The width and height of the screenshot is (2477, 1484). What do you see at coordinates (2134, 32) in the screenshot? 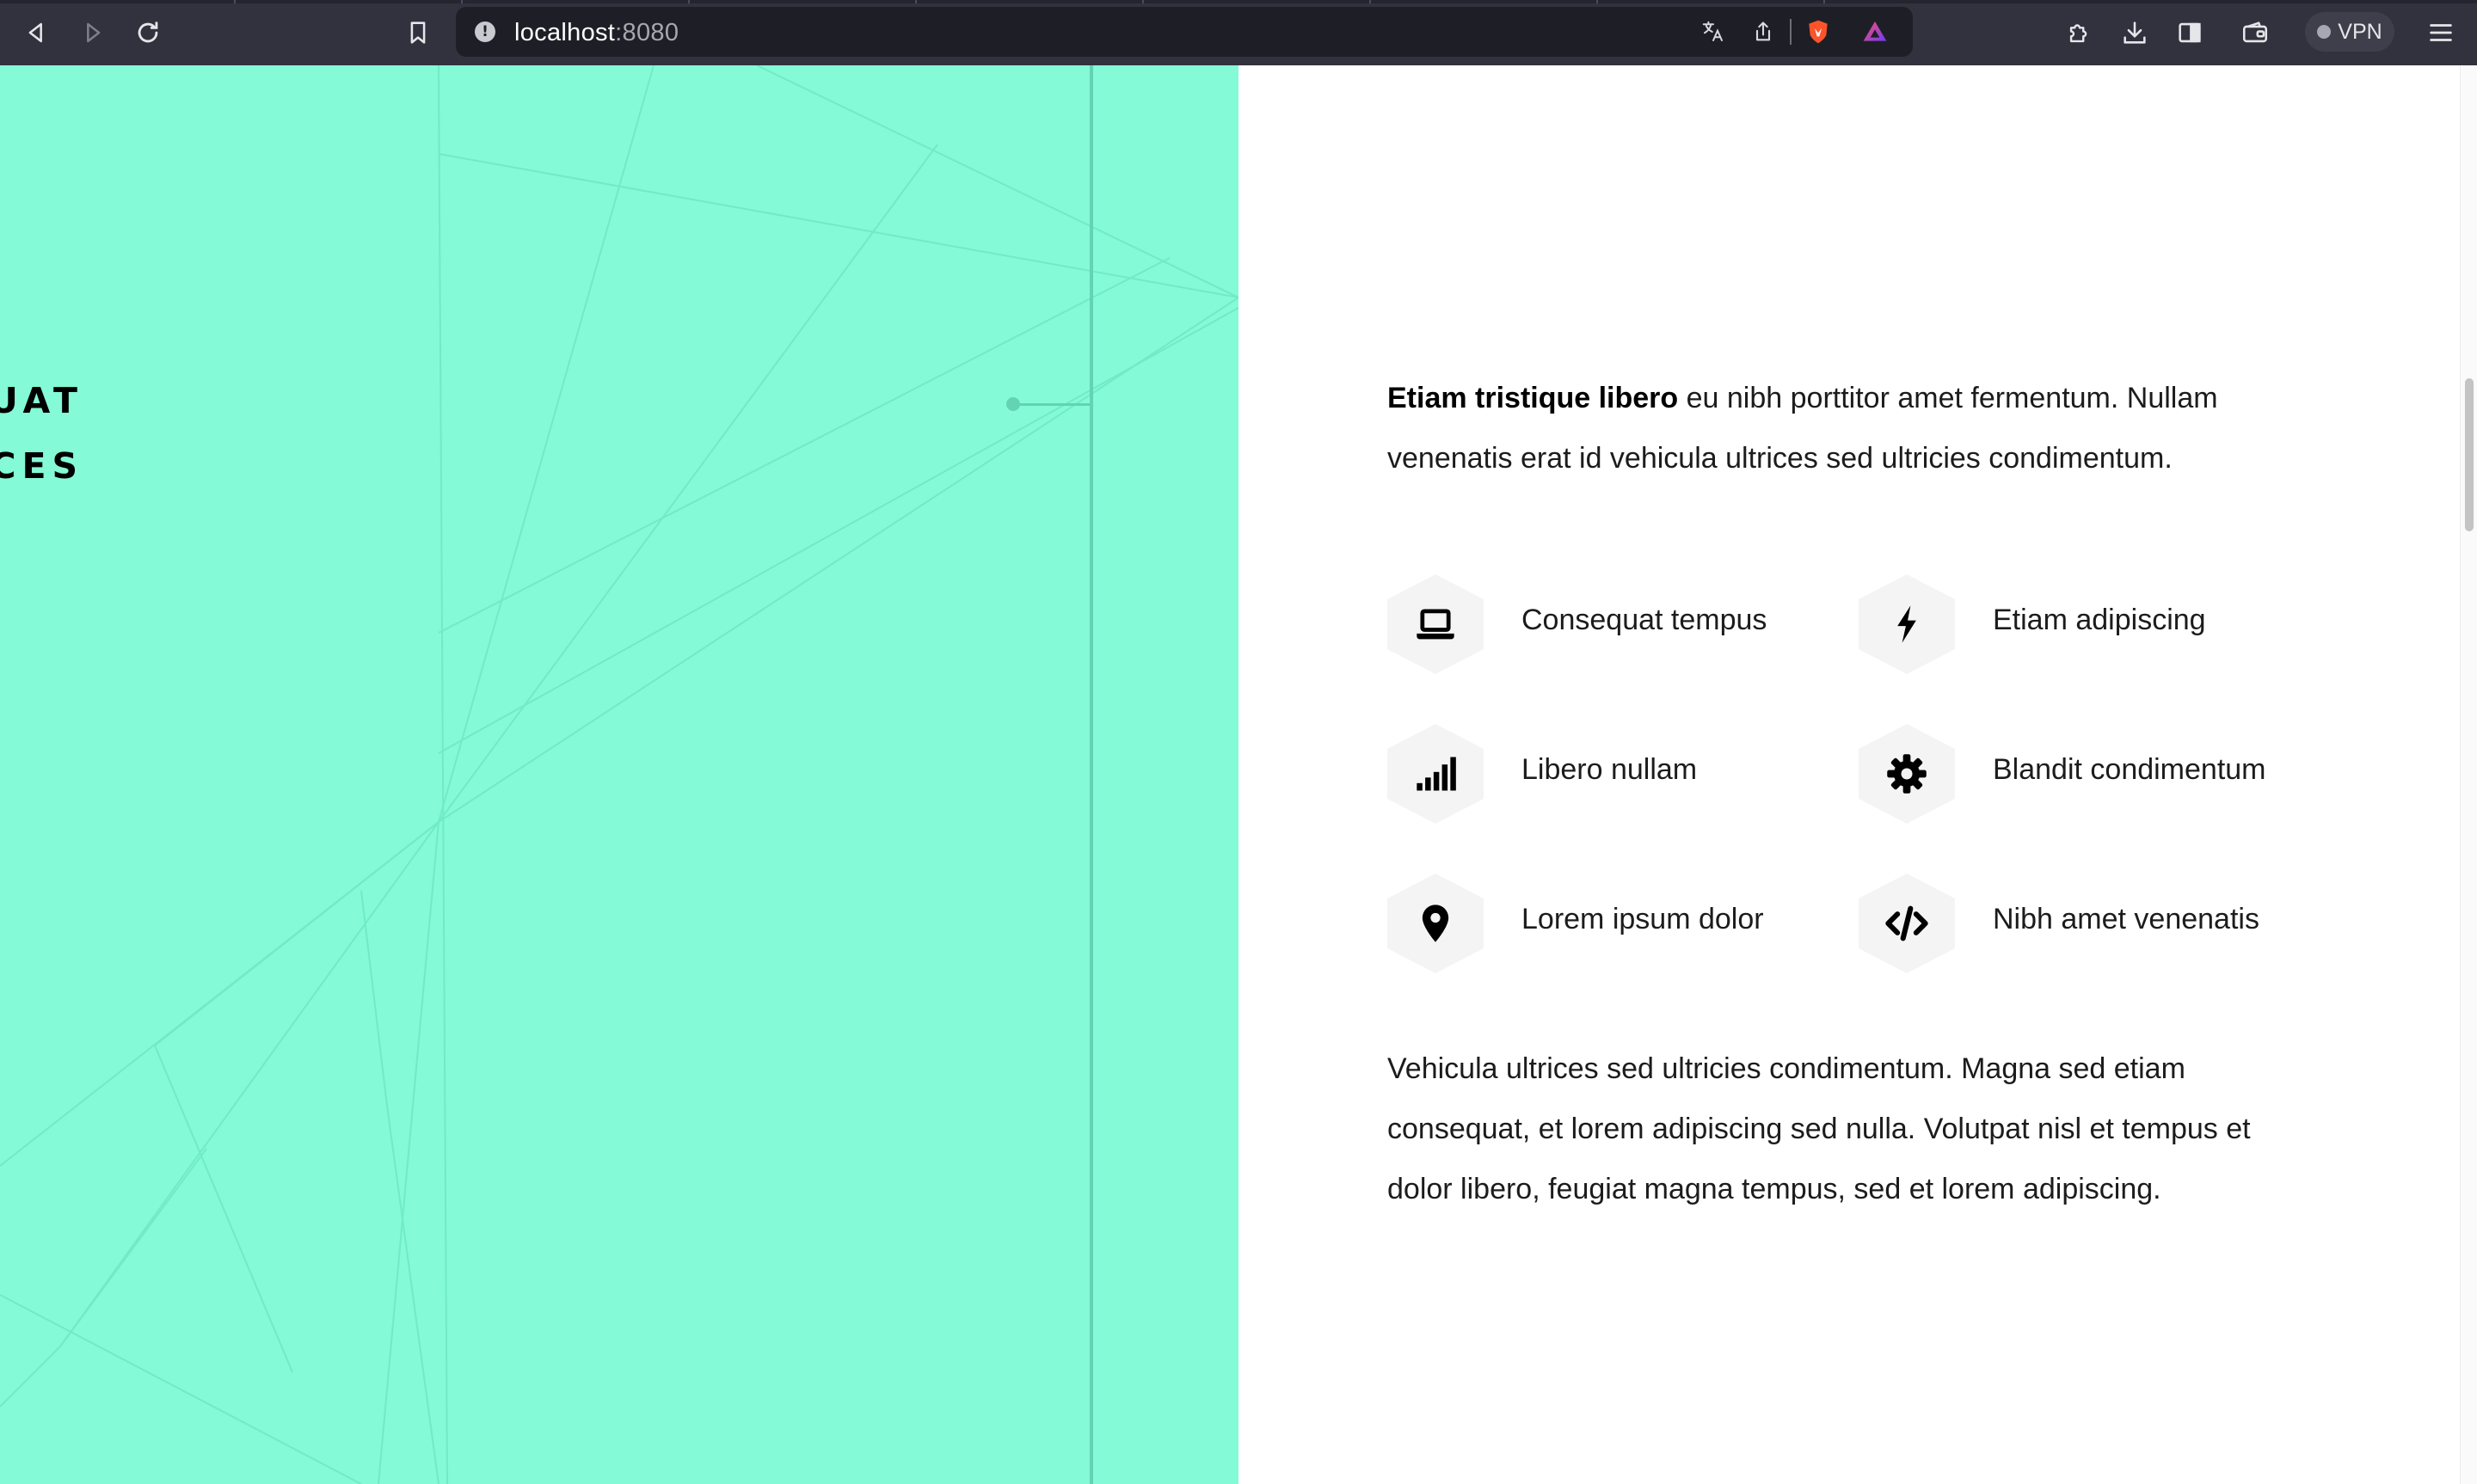
I see `downloads-icon` at bounding box center [2134, 32].